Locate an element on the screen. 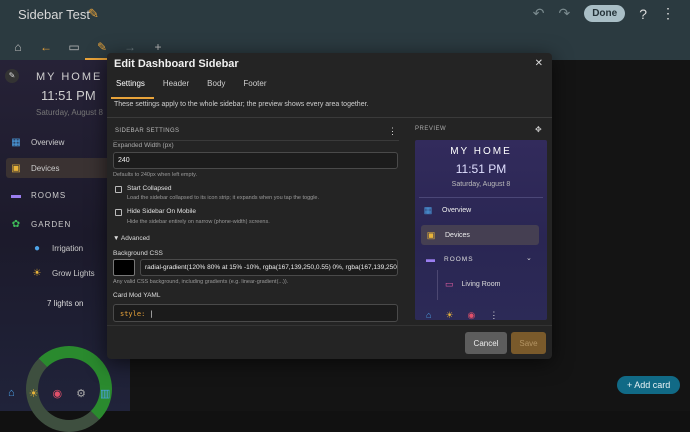 Image resolution: width=690 pixels, height=432 pixels. dashboard-title: Sidebar Test is located at coordinates (54, 14).